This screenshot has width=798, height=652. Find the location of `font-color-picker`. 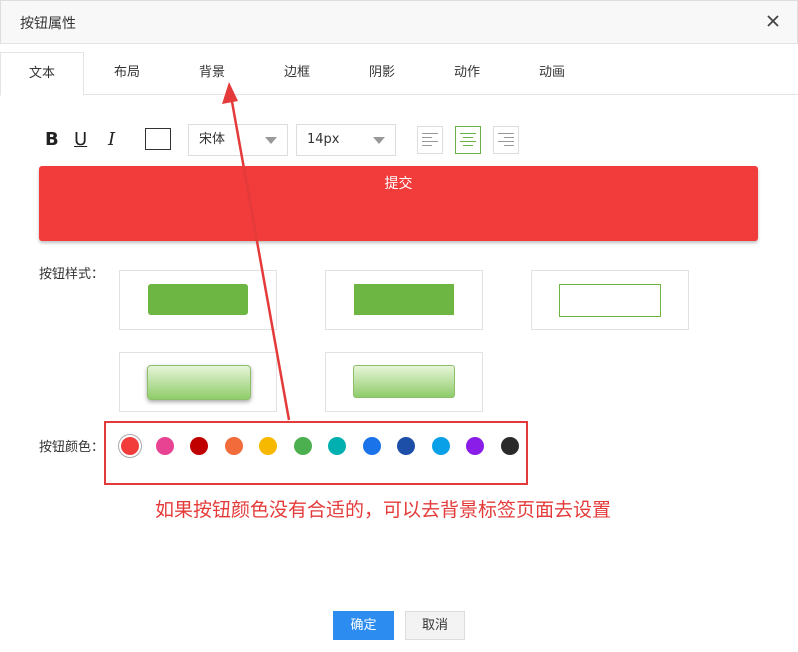

font-color-picker is located at coordinates (158, 139).